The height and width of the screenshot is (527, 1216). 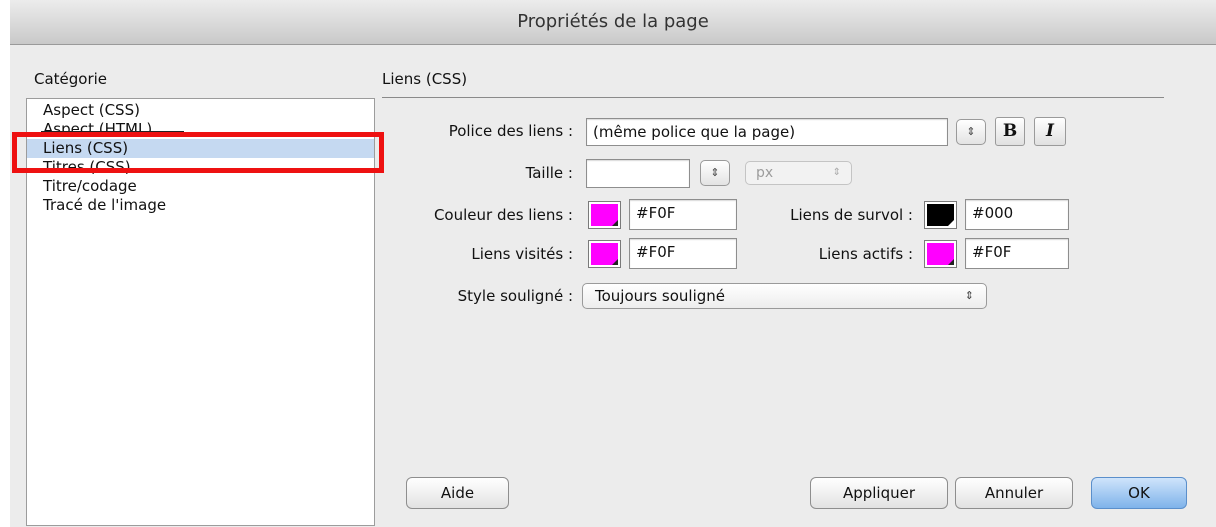 What do you see at coordinates (865, 254) in the screenshot?
I see `active-color-label: Liens actifs :` at bounding box center [865, 254].